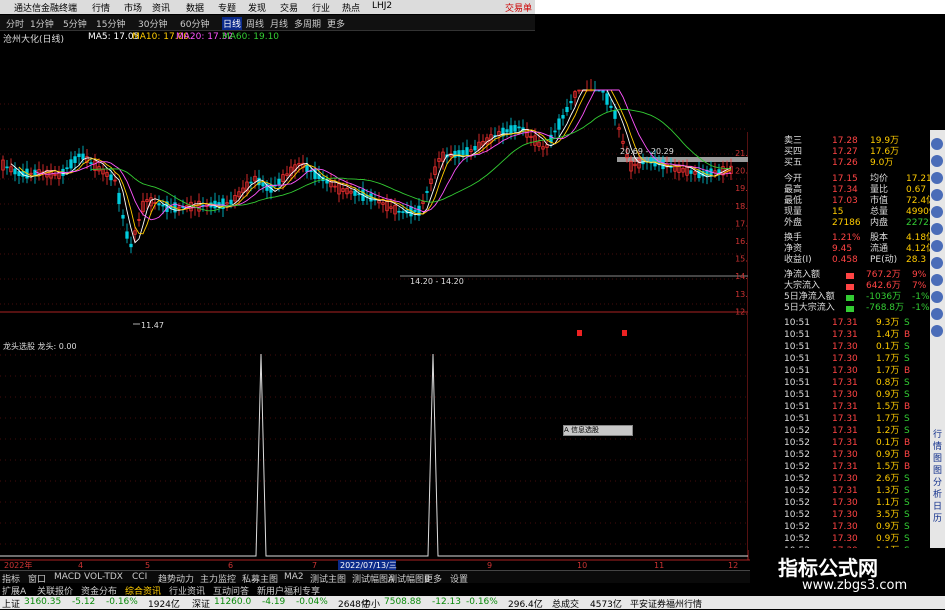  What do you see at coordinates (161, 7) in the screenshot?
I see `menu-item: 资讯` at bounding box center [161, 7].